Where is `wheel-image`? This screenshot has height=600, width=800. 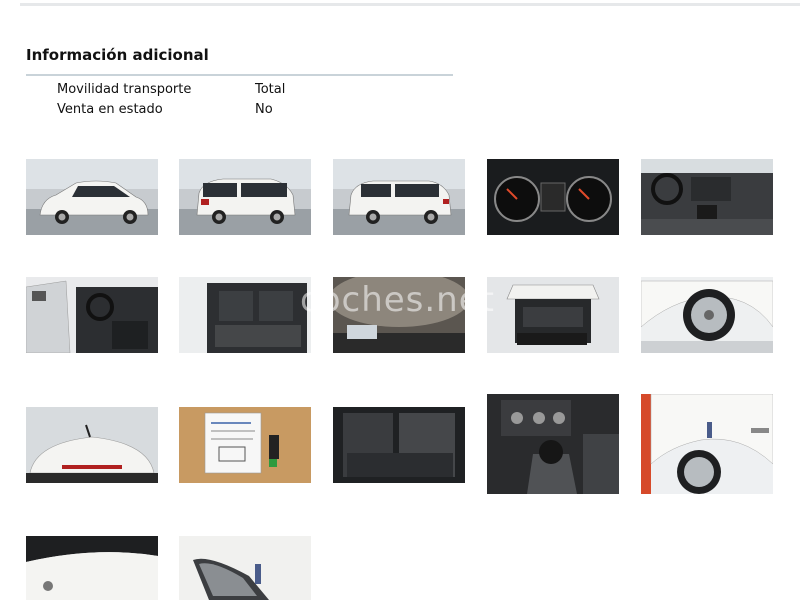 wheel-image is located at coordinates (707, 315).